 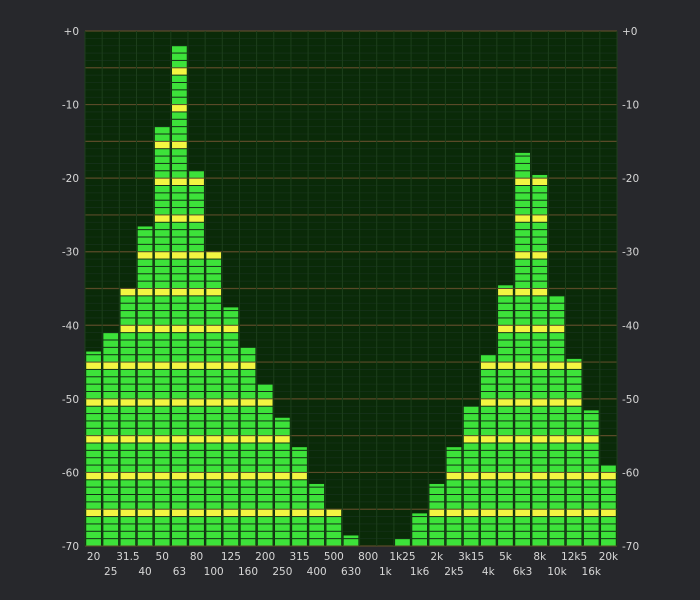 I want to click on x-tick-label: 80, so click(x=196, y=557).